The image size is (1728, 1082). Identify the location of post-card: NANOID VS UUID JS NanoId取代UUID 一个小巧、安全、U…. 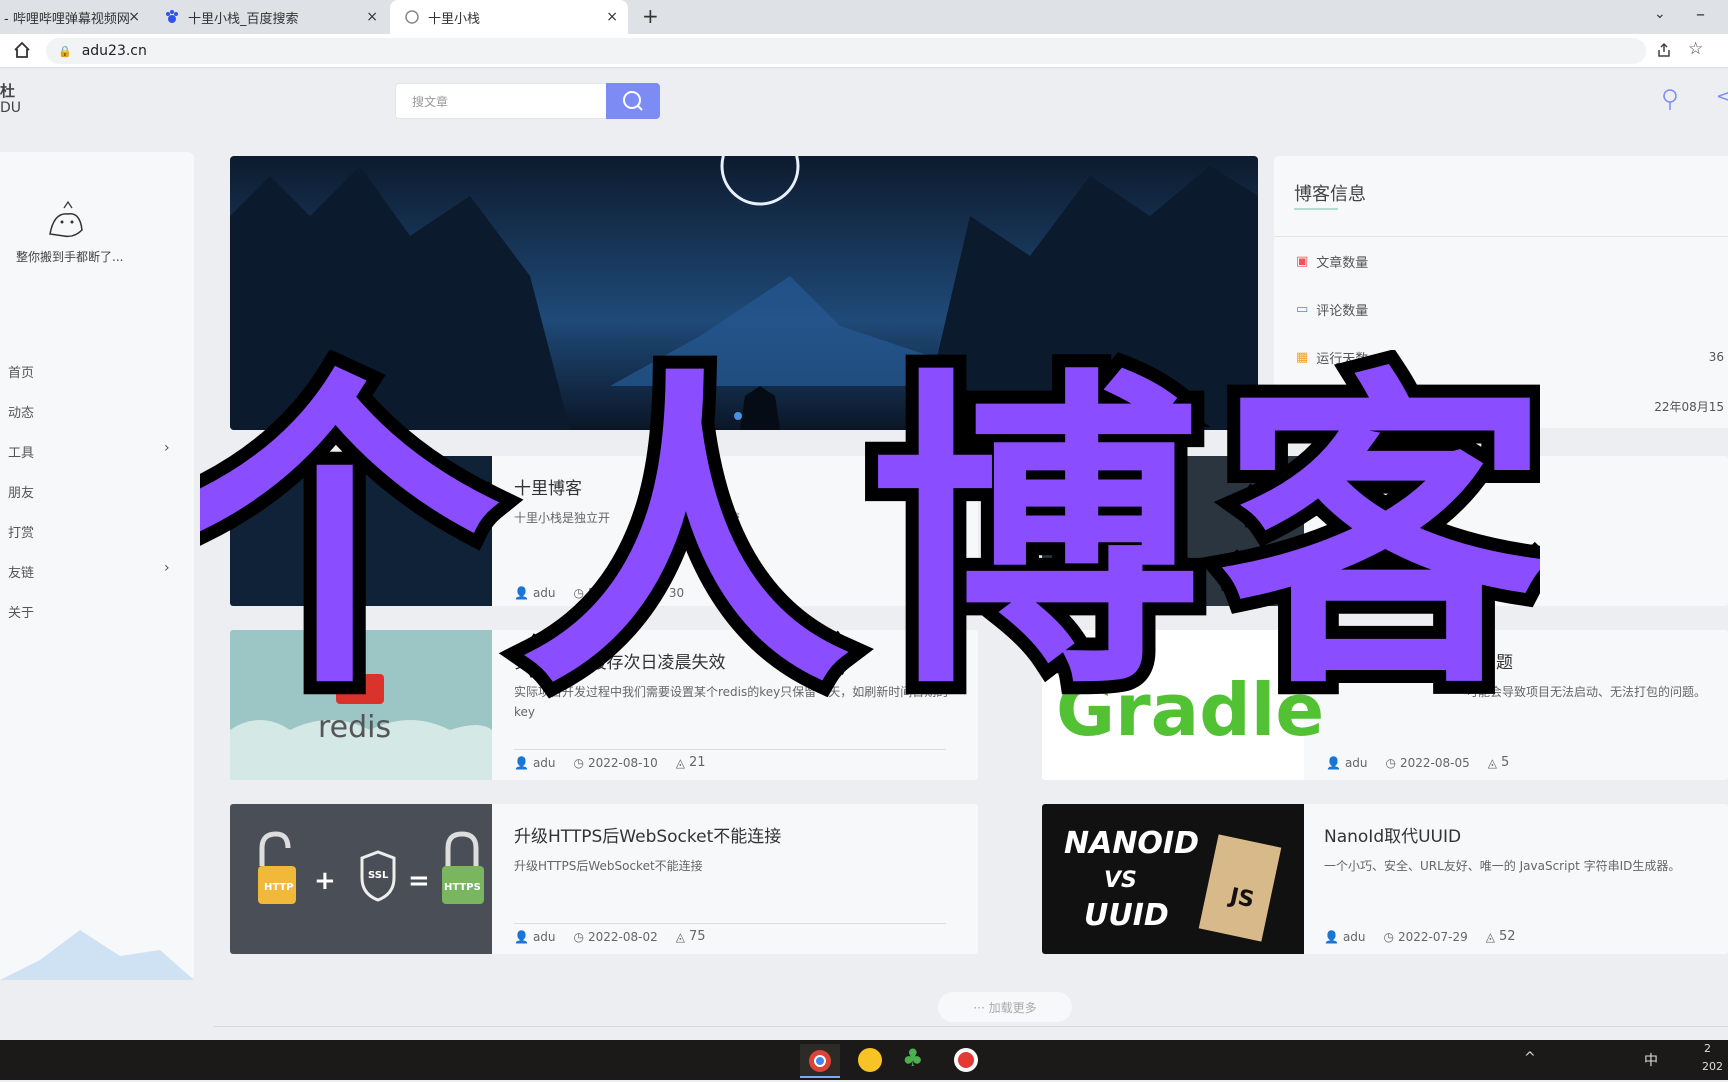
(1385, 879).